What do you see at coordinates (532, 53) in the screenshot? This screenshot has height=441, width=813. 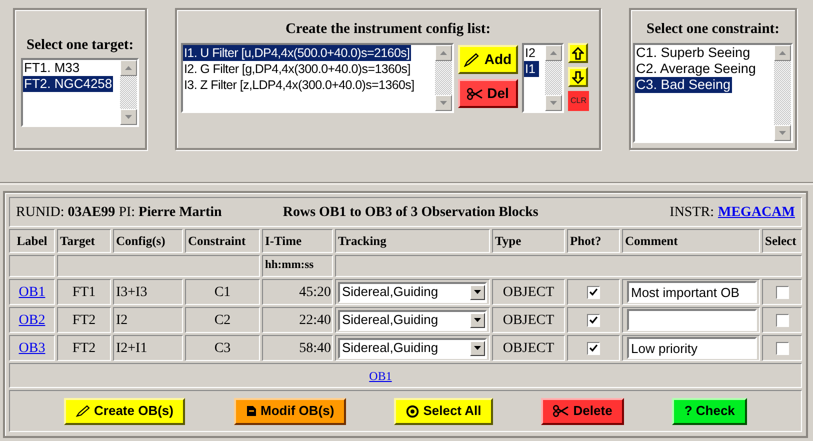 I see `list-option: I2` at bounding box center [532, 53].